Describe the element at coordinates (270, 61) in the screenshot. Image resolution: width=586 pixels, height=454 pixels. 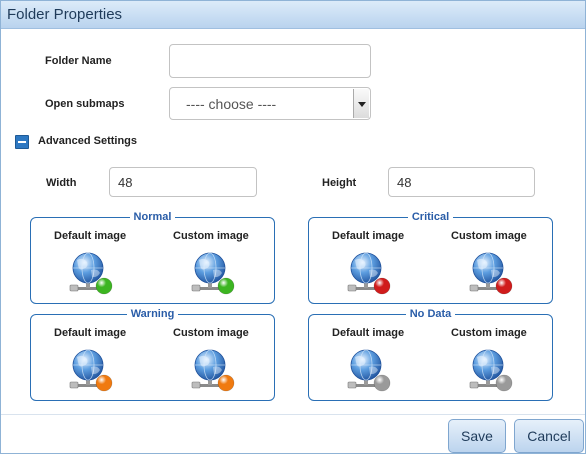
I see `folder-name-input` at that location.